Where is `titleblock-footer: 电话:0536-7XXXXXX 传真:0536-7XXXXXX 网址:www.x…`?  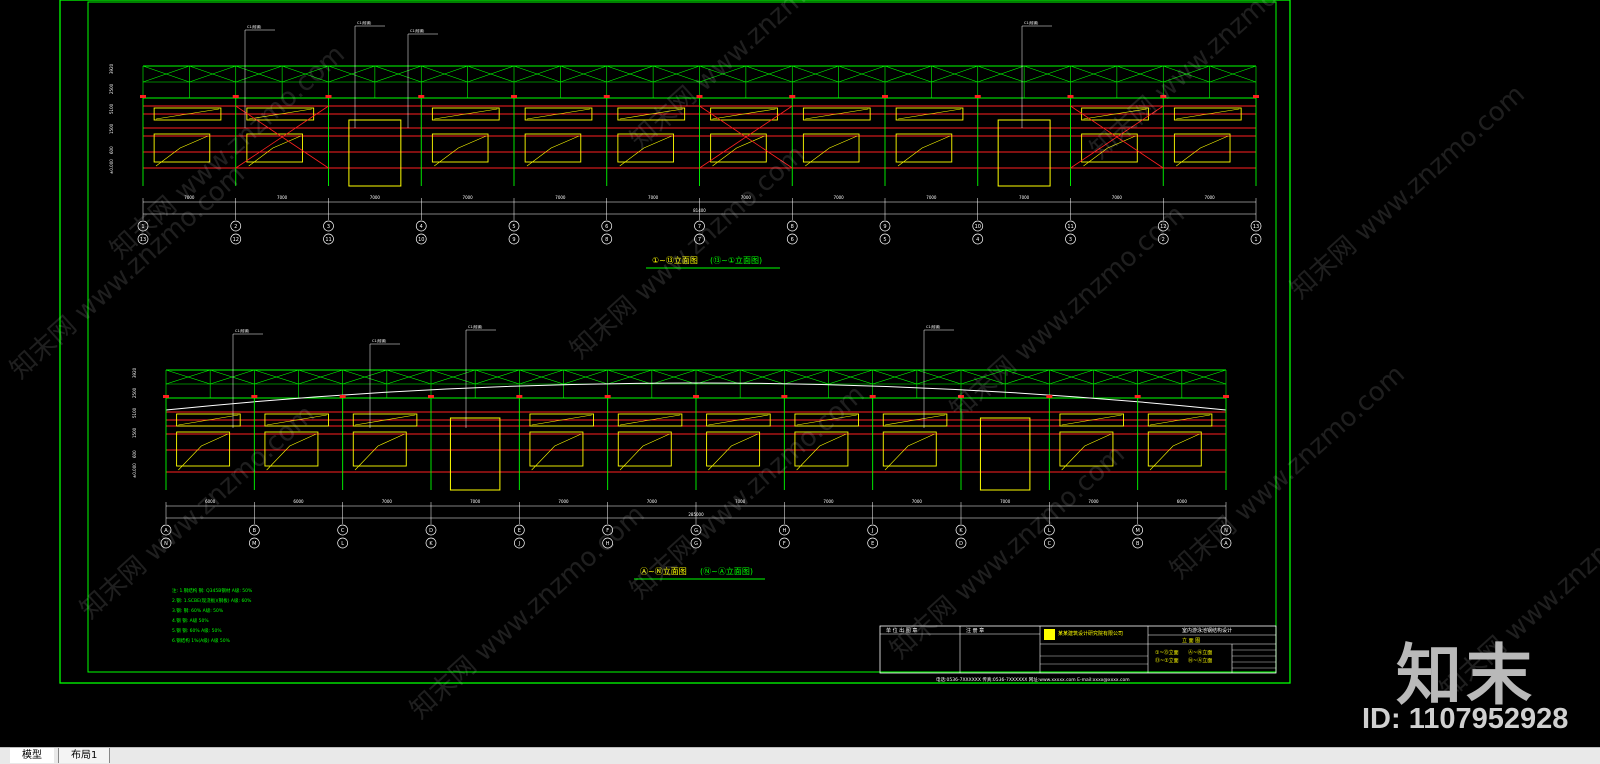 titleblock-footer: 电话:0536-7XXXXXX 传真:0536-7XXXXXX 网址:www.x… is located at coordinates (1033, 679).